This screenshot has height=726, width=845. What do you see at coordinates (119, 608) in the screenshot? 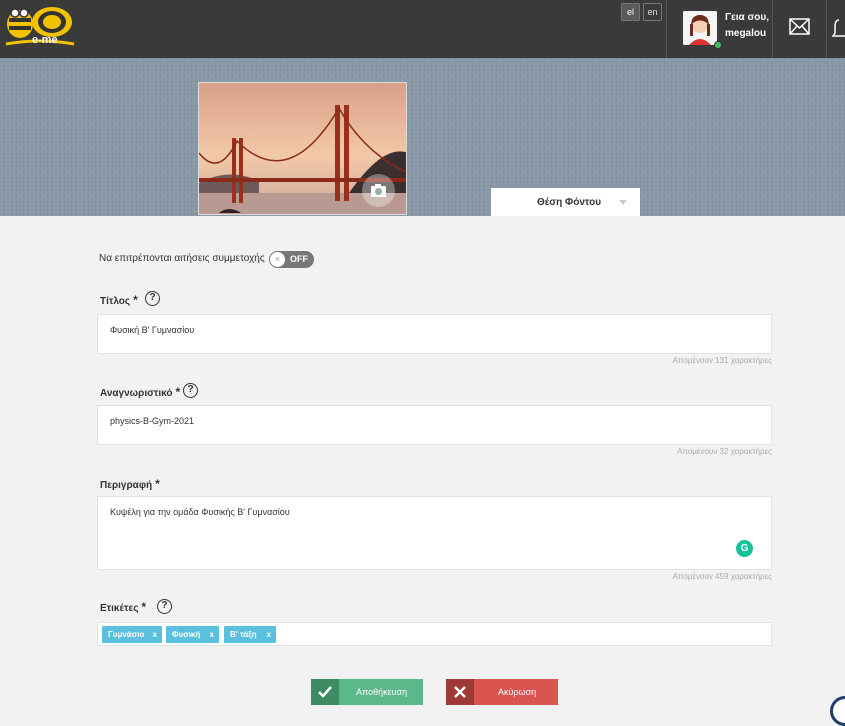
I see `tags-label-text: Ετικέτες` at bounding box center [119, 608].